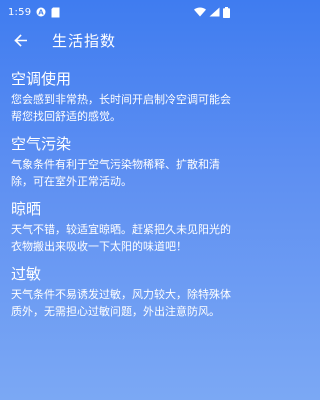  Describe the element at coordinates (120, 40) in the screenshot. I see `app-bar: 生活指数` at that location.